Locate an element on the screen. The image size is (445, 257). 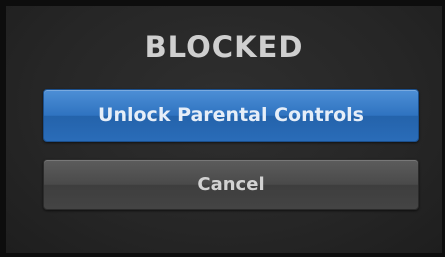
dialog-title: BLOCKED is located at coordinates (224, 47).